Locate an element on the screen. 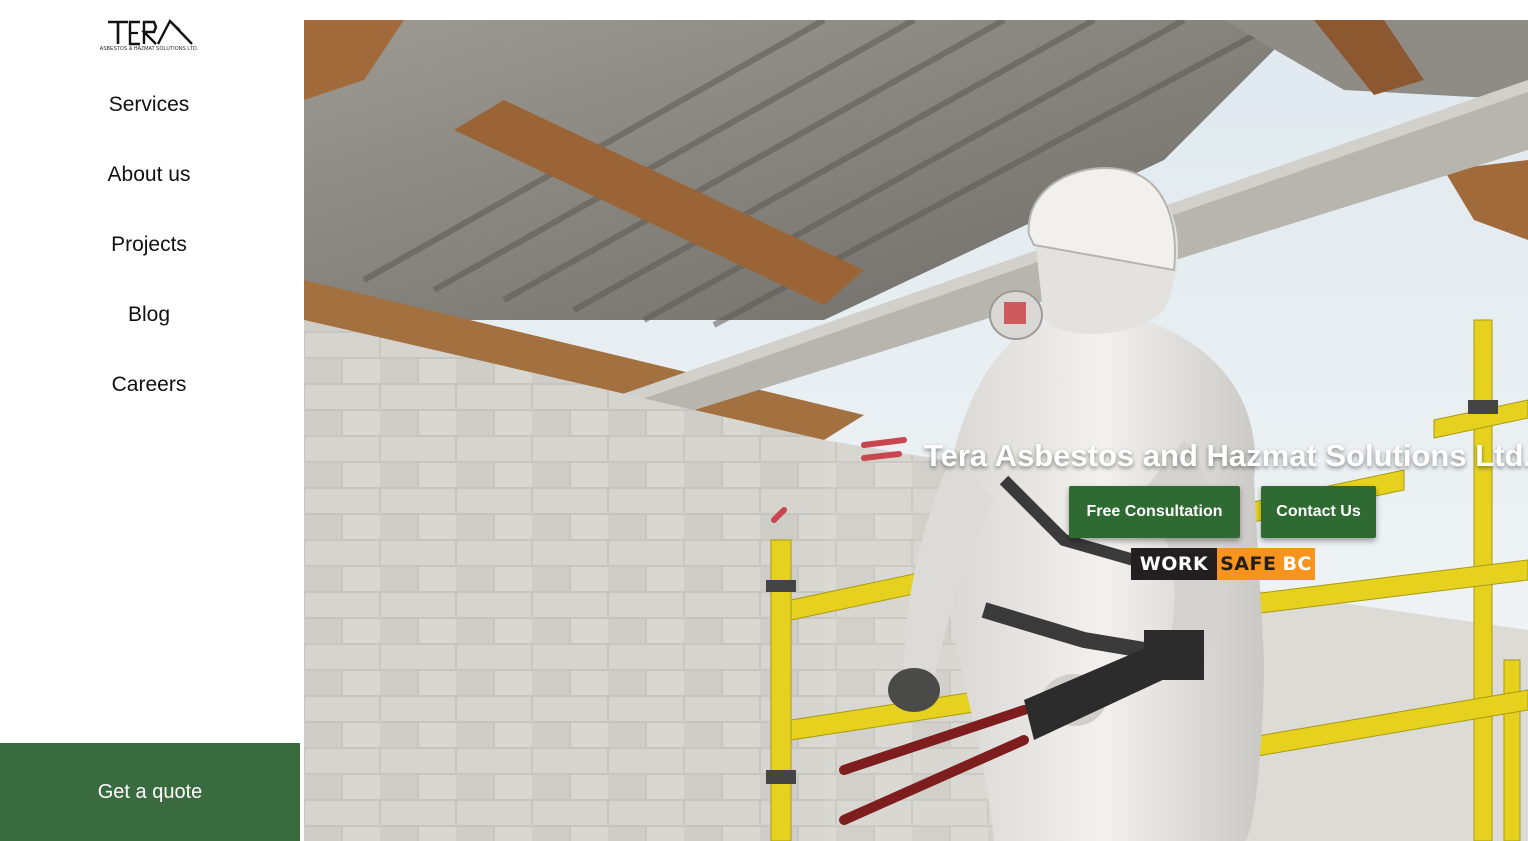  site-logo: ASBESTOS & HAZMAT SOLUTIONS LTD. is located at coordinates (149, 37).